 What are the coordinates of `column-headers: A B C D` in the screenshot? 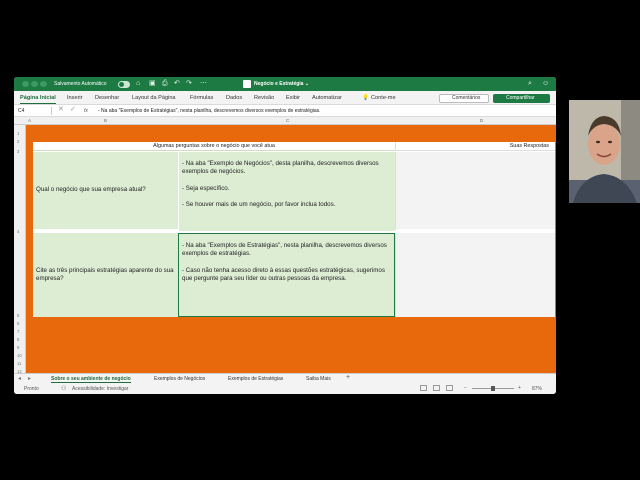 It's located at (285, 121).